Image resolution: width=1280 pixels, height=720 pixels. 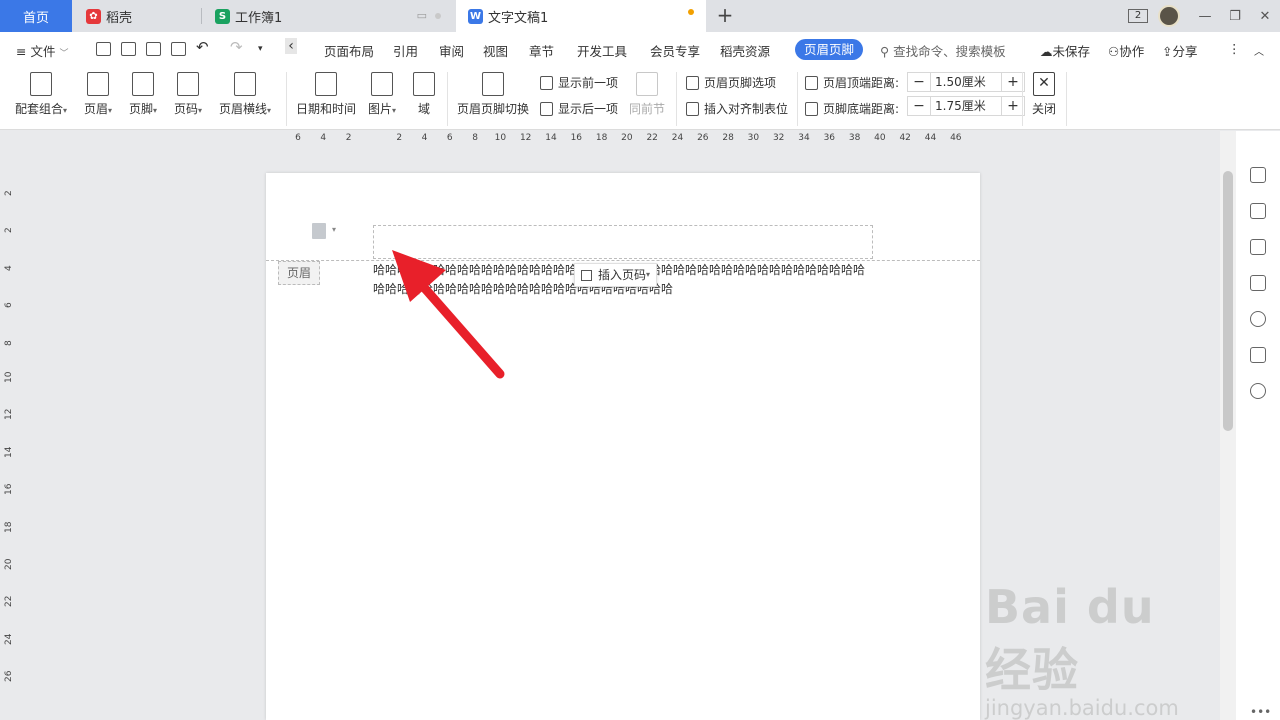 What do you see at coordinates (1260, 712) in the screenshot?
I see `more-icon: •••` at bounding box center [1260, 712].